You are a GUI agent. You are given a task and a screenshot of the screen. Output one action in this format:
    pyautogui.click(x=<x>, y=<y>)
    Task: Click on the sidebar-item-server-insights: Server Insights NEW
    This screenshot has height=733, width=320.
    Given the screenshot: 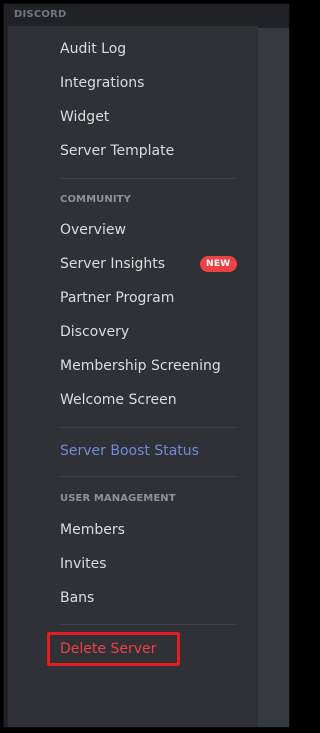 What is the action you would take?
    pyautogui.click(x=143, y=264)
    